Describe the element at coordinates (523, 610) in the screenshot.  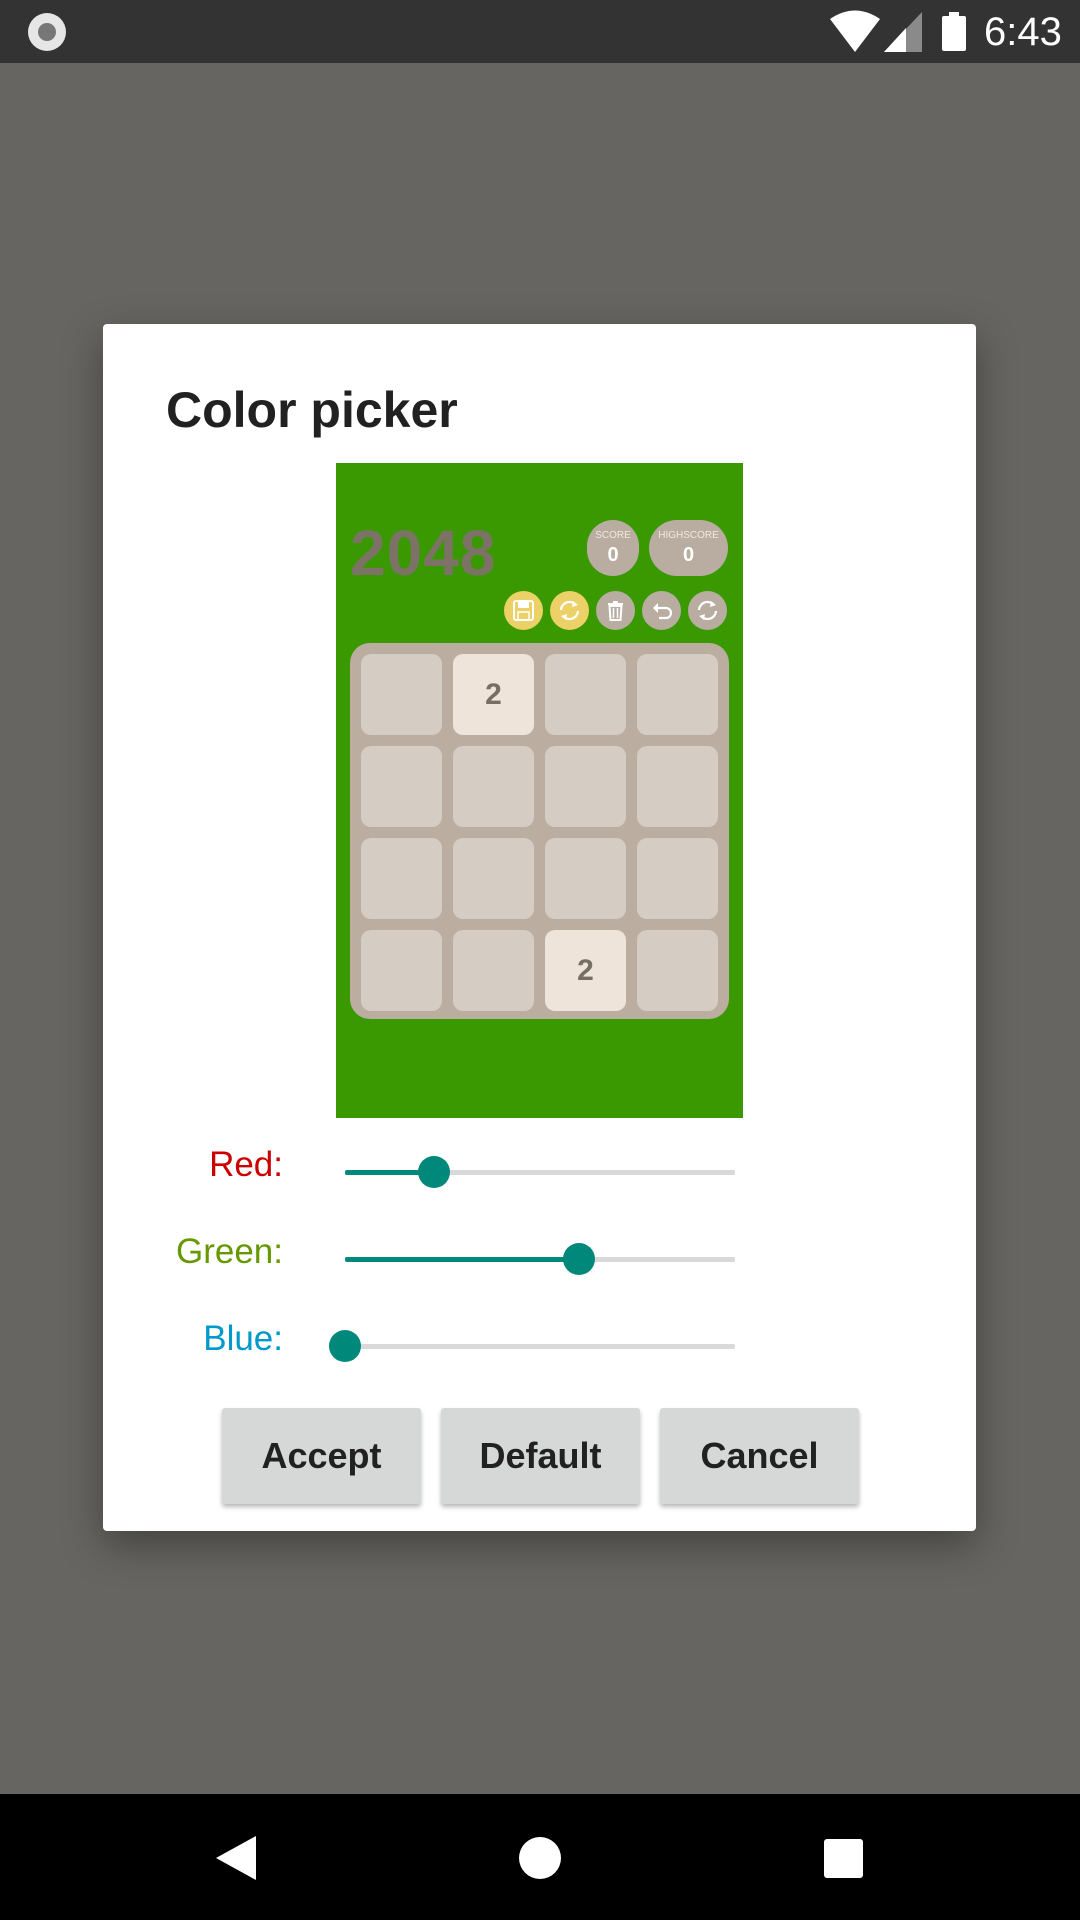
I see `save-icon` at that location.